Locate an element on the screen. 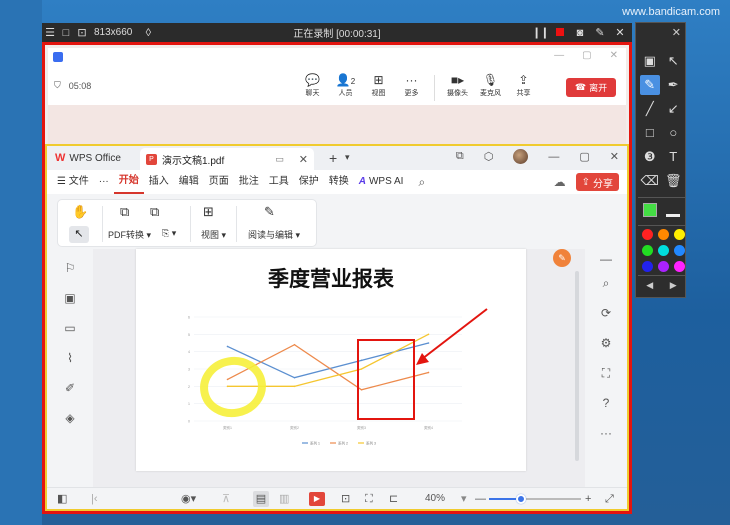 This screenshot has height=525, width=730. search-icon: ⌕ is located at coordinates (419, 182).